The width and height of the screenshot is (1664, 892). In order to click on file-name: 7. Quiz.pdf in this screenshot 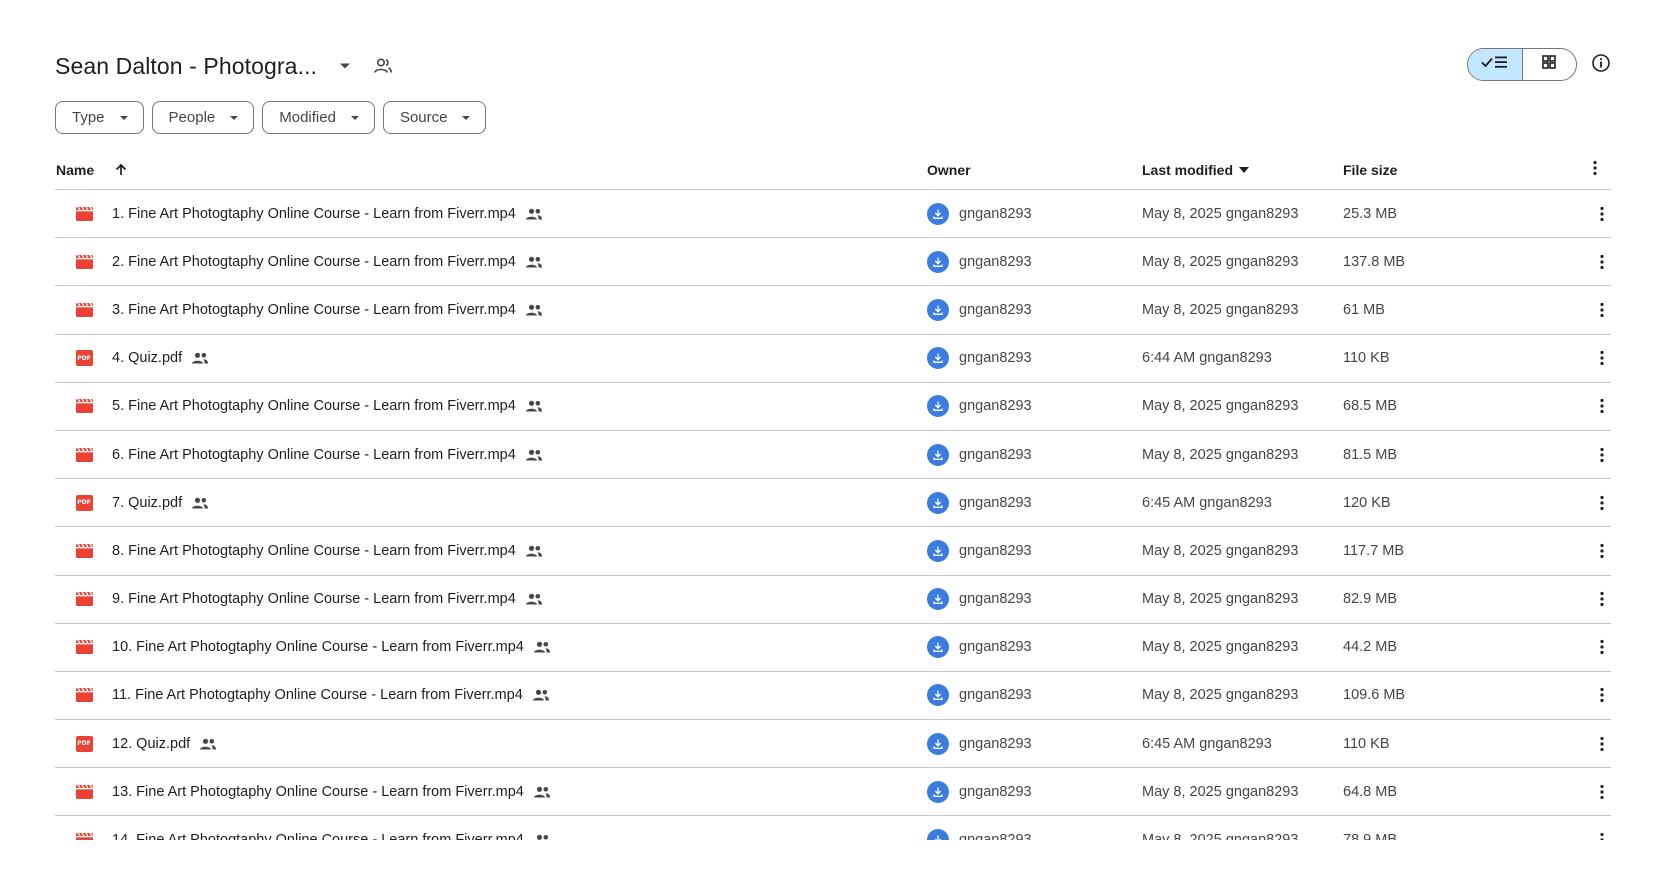, I will do `click(147, 503)`.